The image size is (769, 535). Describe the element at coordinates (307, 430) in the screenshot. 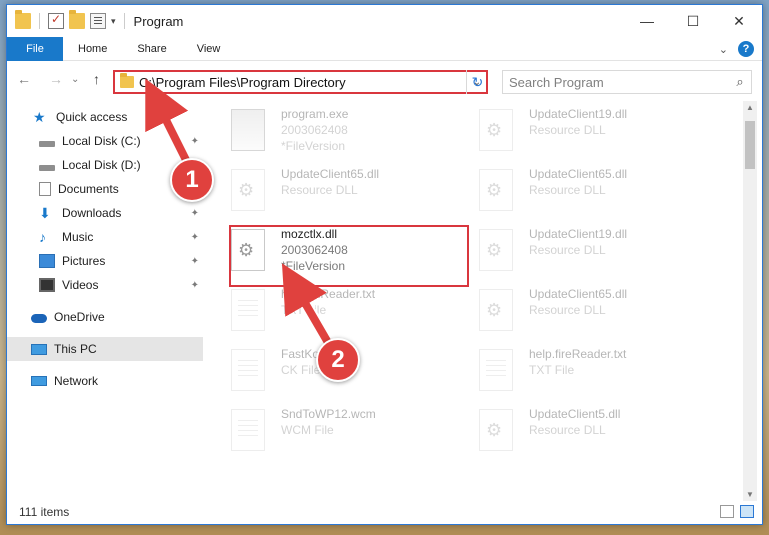

I see `file-type: WCM File` at that location.